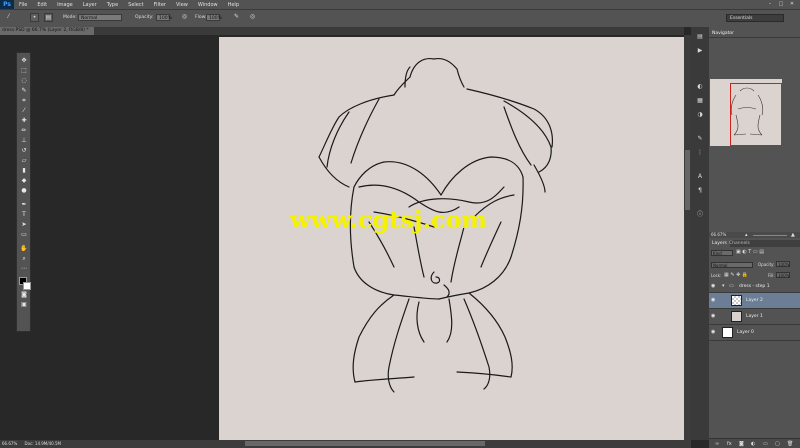  I want to click on healing-brush-tool-icon: ✚, so click(24, 121).